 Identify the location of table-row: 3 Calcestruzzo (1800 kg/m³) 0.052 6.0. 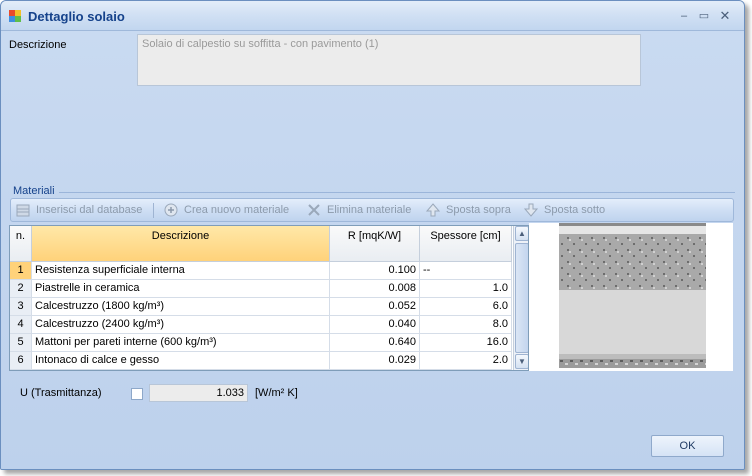
(261, 307).